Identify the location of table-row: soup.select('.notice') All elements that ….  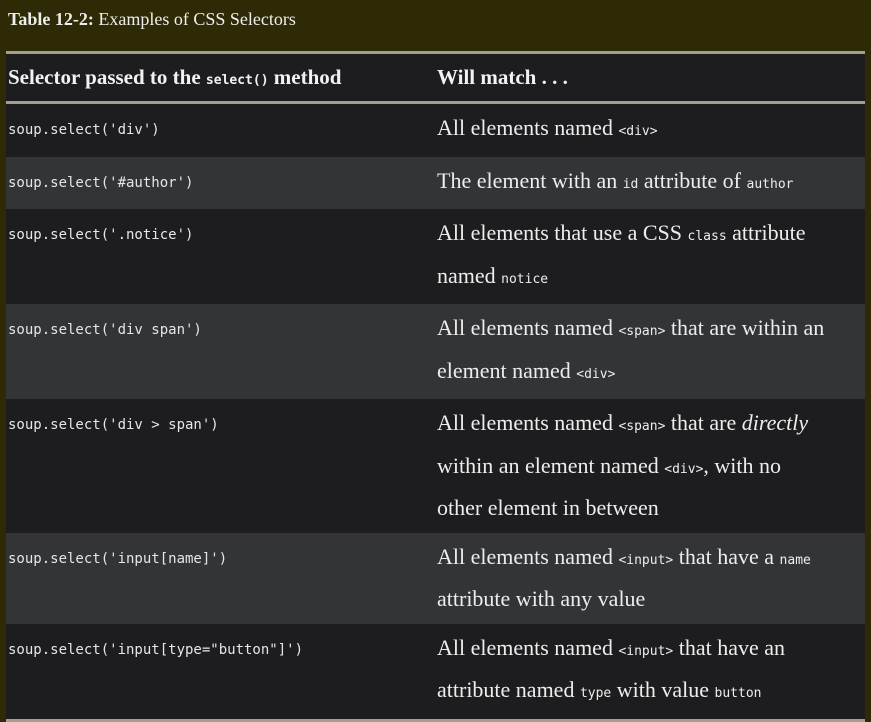
(435, 256).